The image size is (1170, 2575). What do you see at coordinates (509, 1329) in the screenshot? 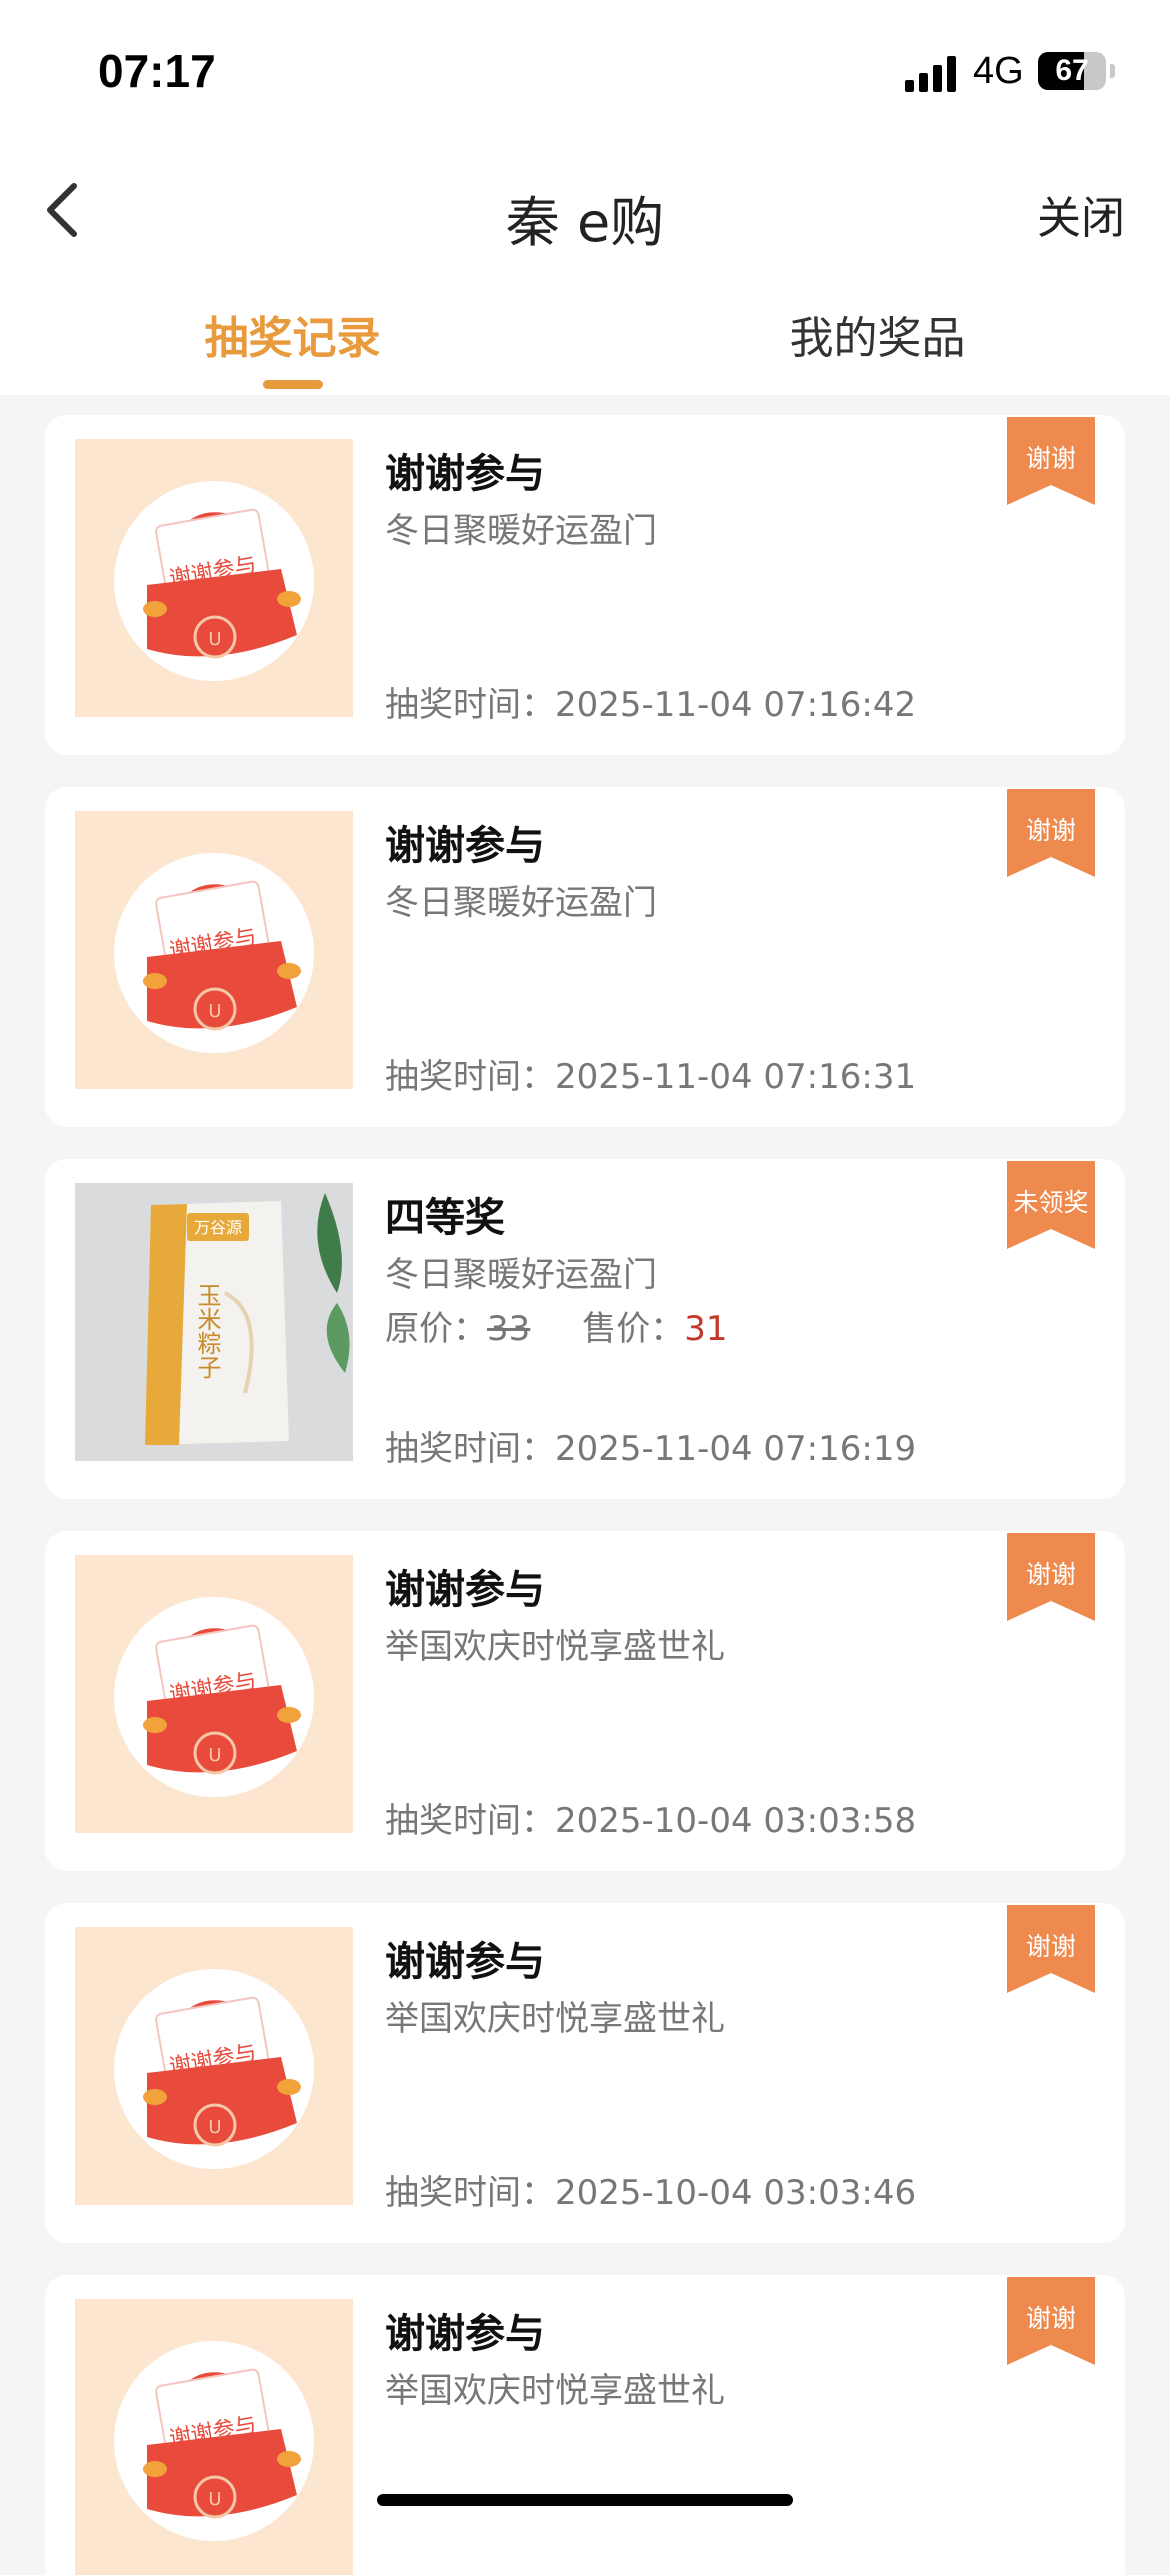
I see `original-price: 33` at bounding box center [509, 1329].